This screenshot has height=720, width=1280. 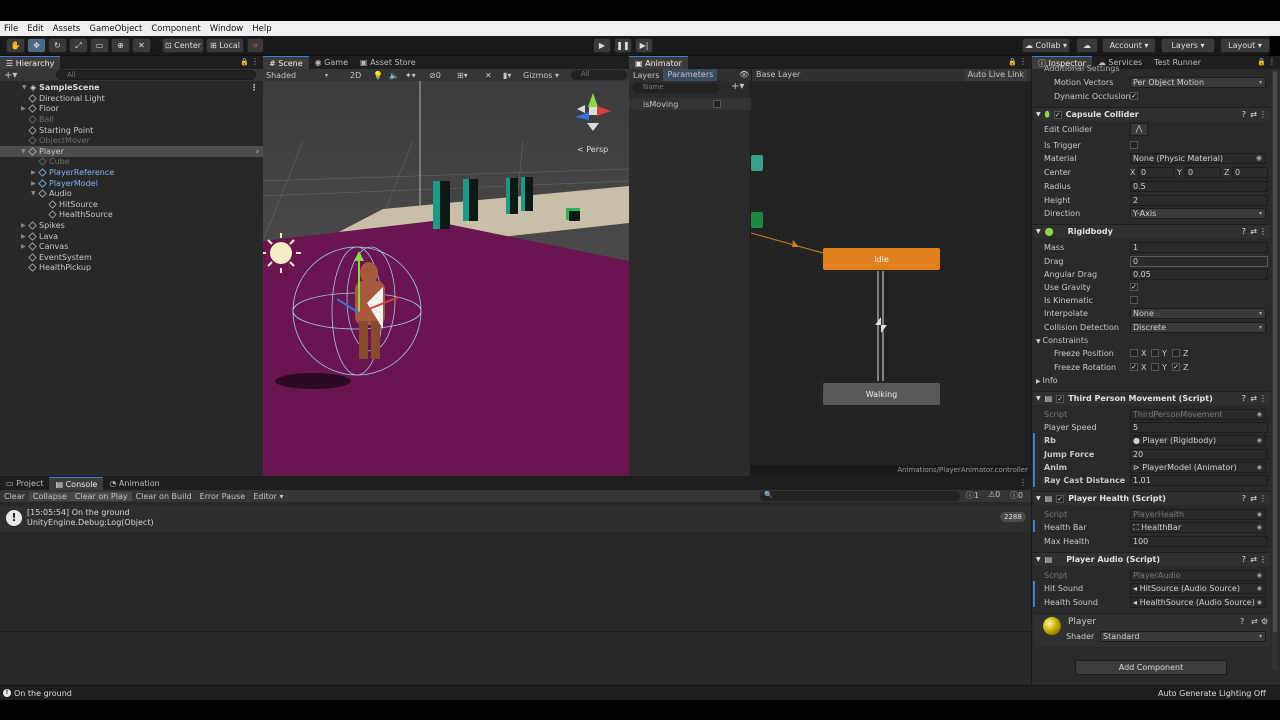 What do you see at coordinates (1155, 353) in the screenshot?
I see `freeze-pos-y-checkbox` at bounding box center [1155, 353].